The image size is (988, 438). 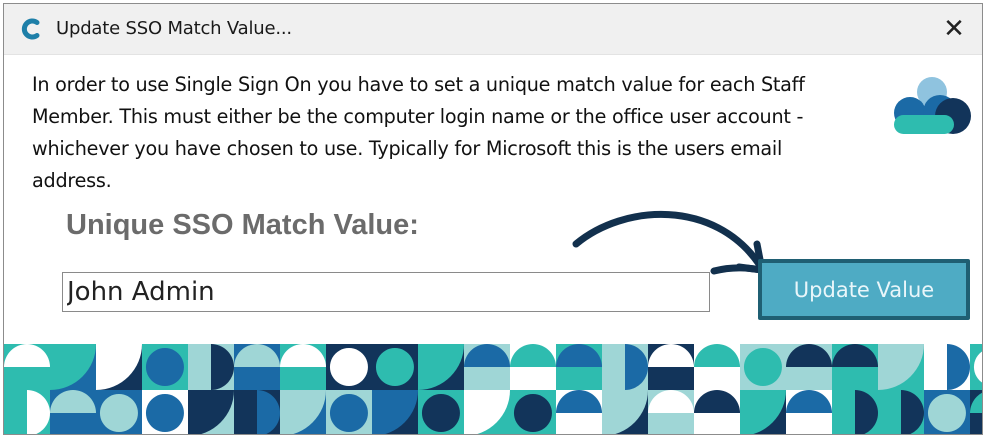 What do you see at coordinates (932, 105) in the screenshot?
I see `cloud-logo-icon` at bounding box center [932, 105].